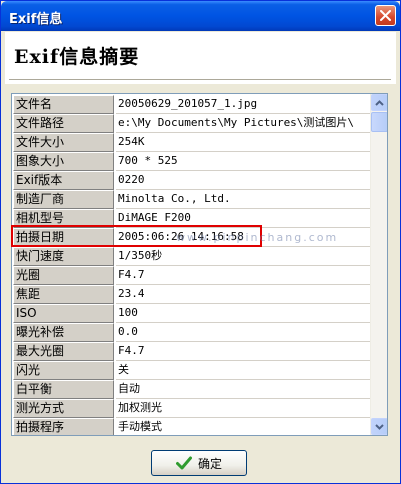  I want to click on vertical-scrollbar, so click(378, 264).